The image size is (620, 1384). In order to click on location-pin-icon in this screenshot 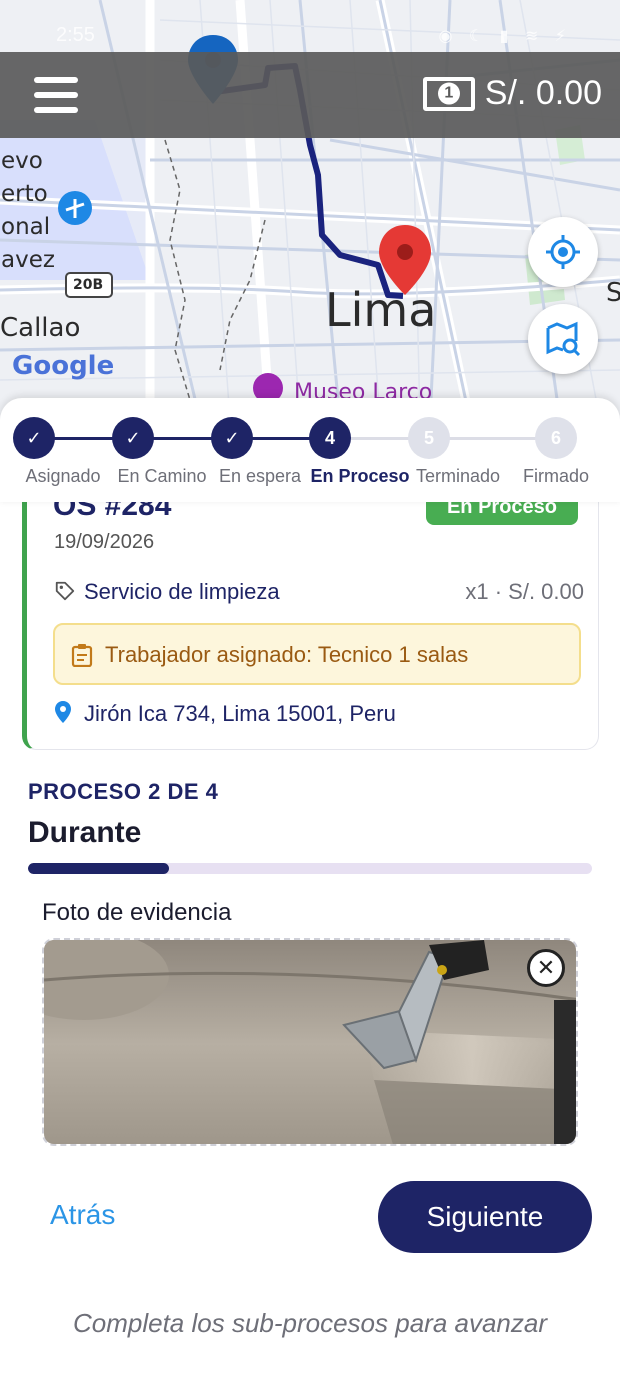, I will do `click(63, 712)`.